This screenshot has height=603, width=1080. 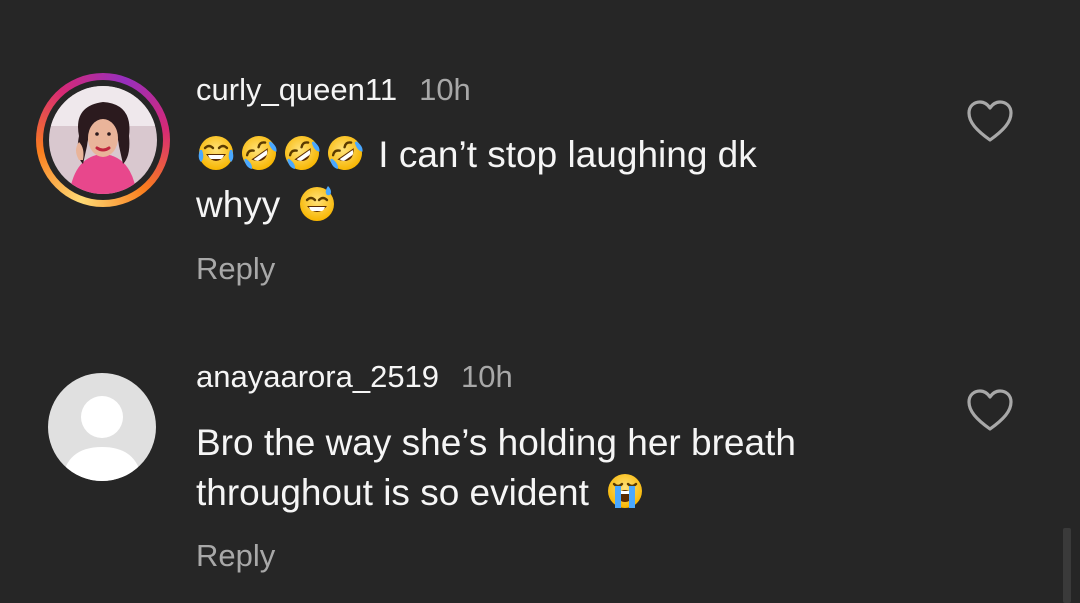 What do you see at coordinates (496, 442) in the screenshot?
I see `comment-text-line1: Bro the way she’s holding her breath` at bounding box center [496, 442].